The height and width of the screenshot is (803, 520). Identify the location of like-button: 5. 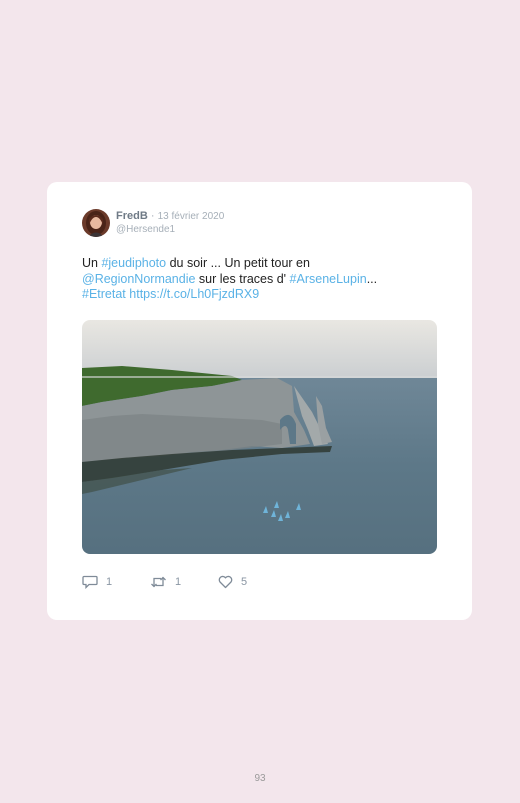
(232, 582).